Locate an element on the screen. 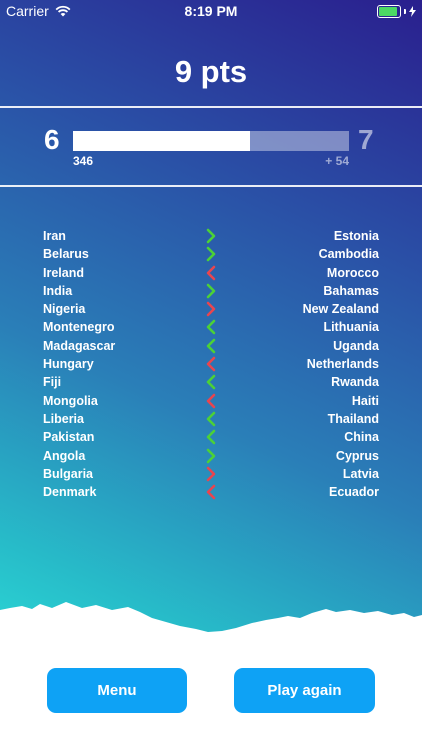 Image resolution: width=422 pixels, height=750 pixels. right-country: Latvia is located at coordinates (360, 473).